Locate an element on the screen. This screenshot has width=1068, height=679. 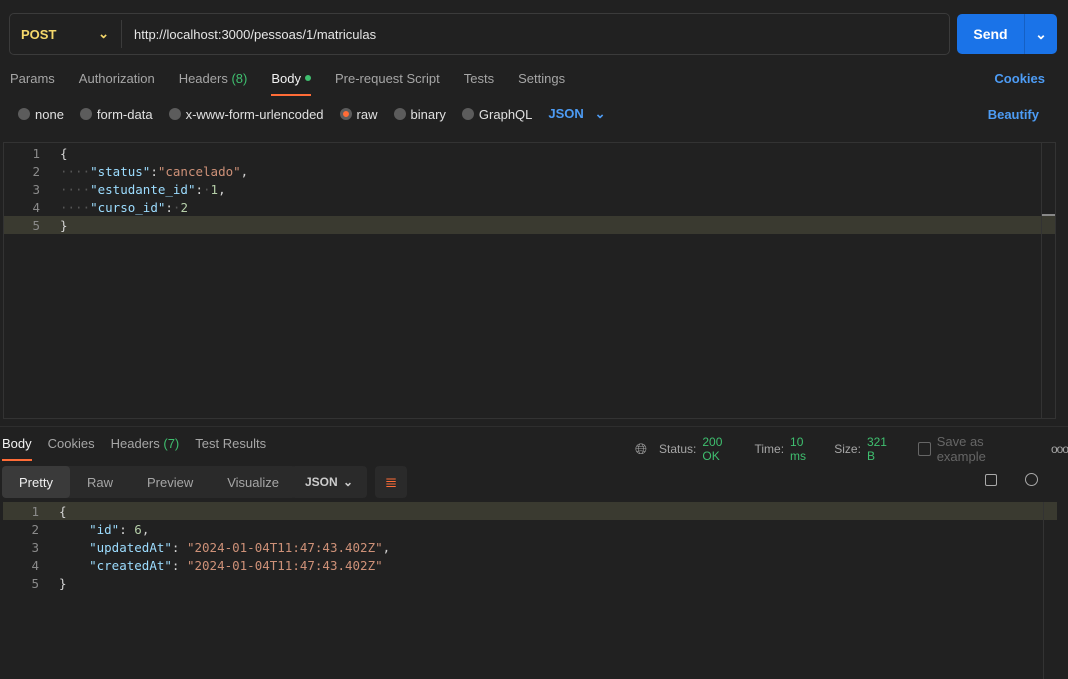
search-icon is located at coordinates (1031, 479).